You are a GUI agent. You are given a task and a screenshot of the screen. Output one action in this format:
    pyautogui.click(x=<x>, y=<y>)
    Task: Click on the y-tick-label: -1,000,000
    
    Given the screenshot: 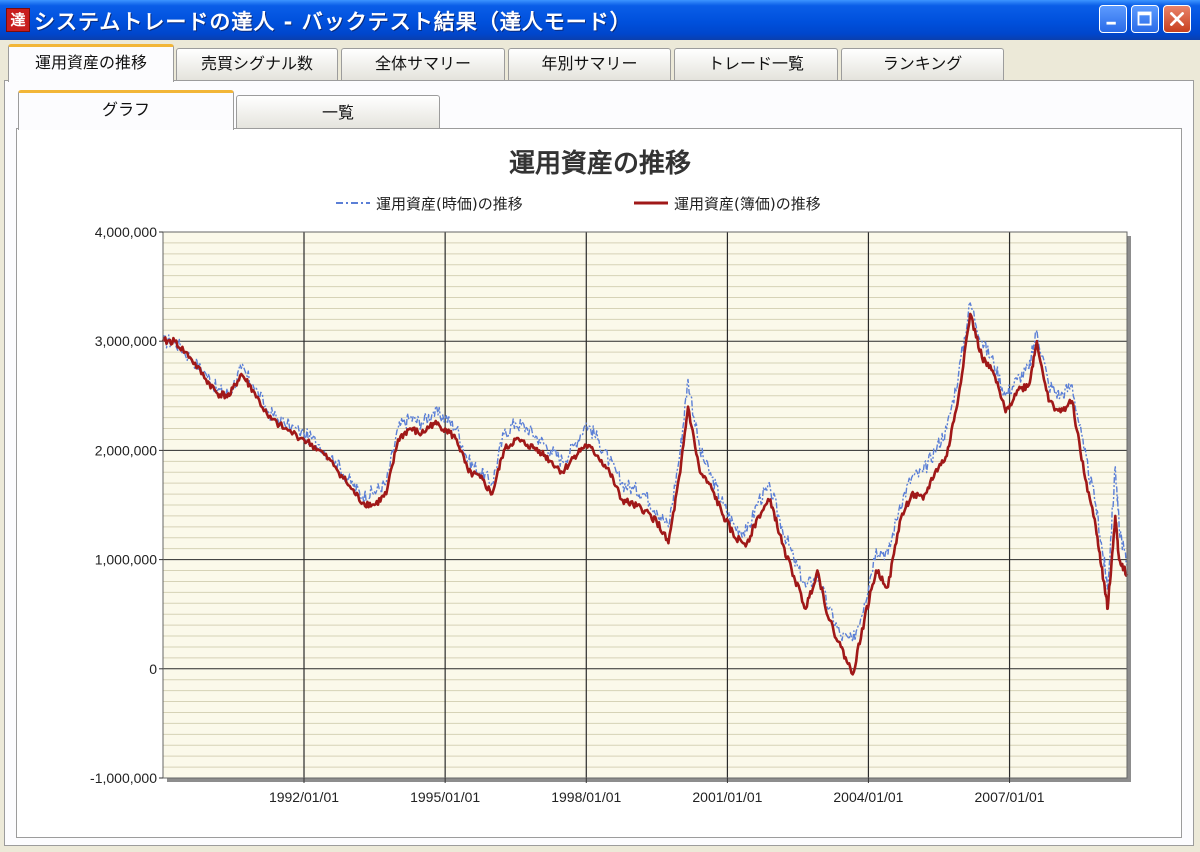 What is the action you would take?
    pyautogui.click(x=123, y=778)
    